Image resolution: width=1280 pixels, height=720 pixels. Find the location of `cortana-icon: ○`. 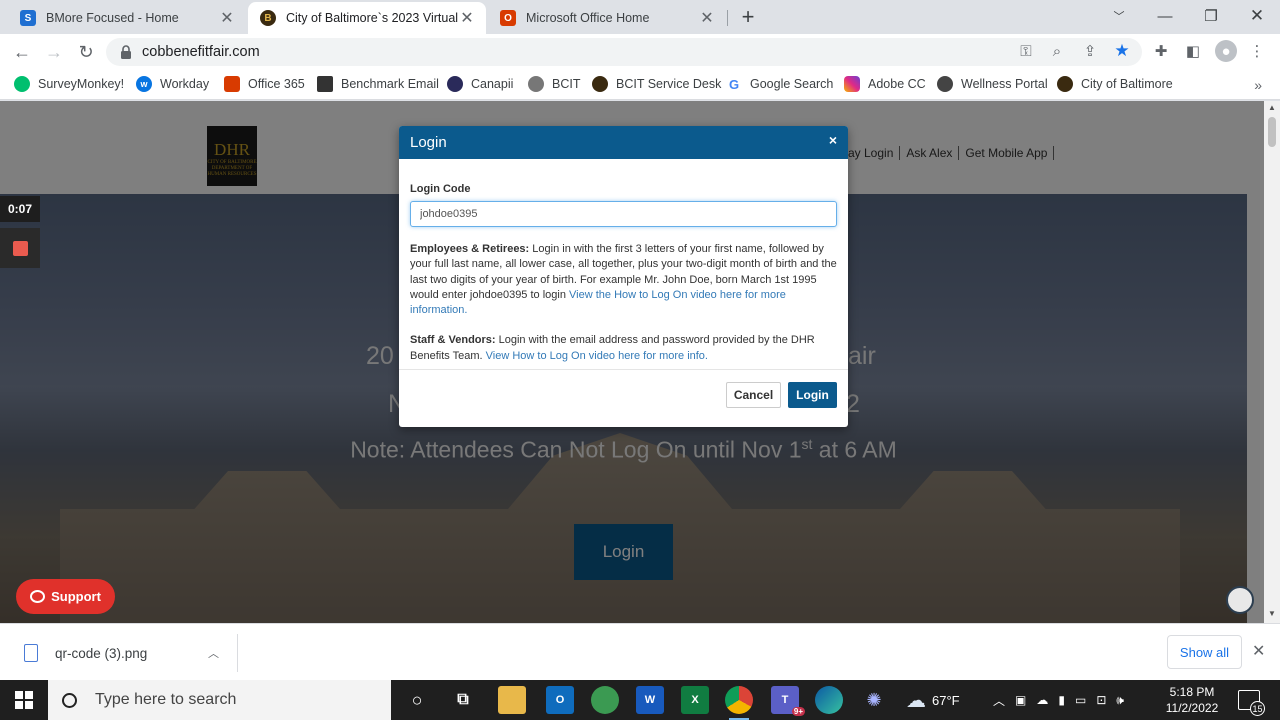

cortana-icon: ○ is located at coordinates (417, 700).